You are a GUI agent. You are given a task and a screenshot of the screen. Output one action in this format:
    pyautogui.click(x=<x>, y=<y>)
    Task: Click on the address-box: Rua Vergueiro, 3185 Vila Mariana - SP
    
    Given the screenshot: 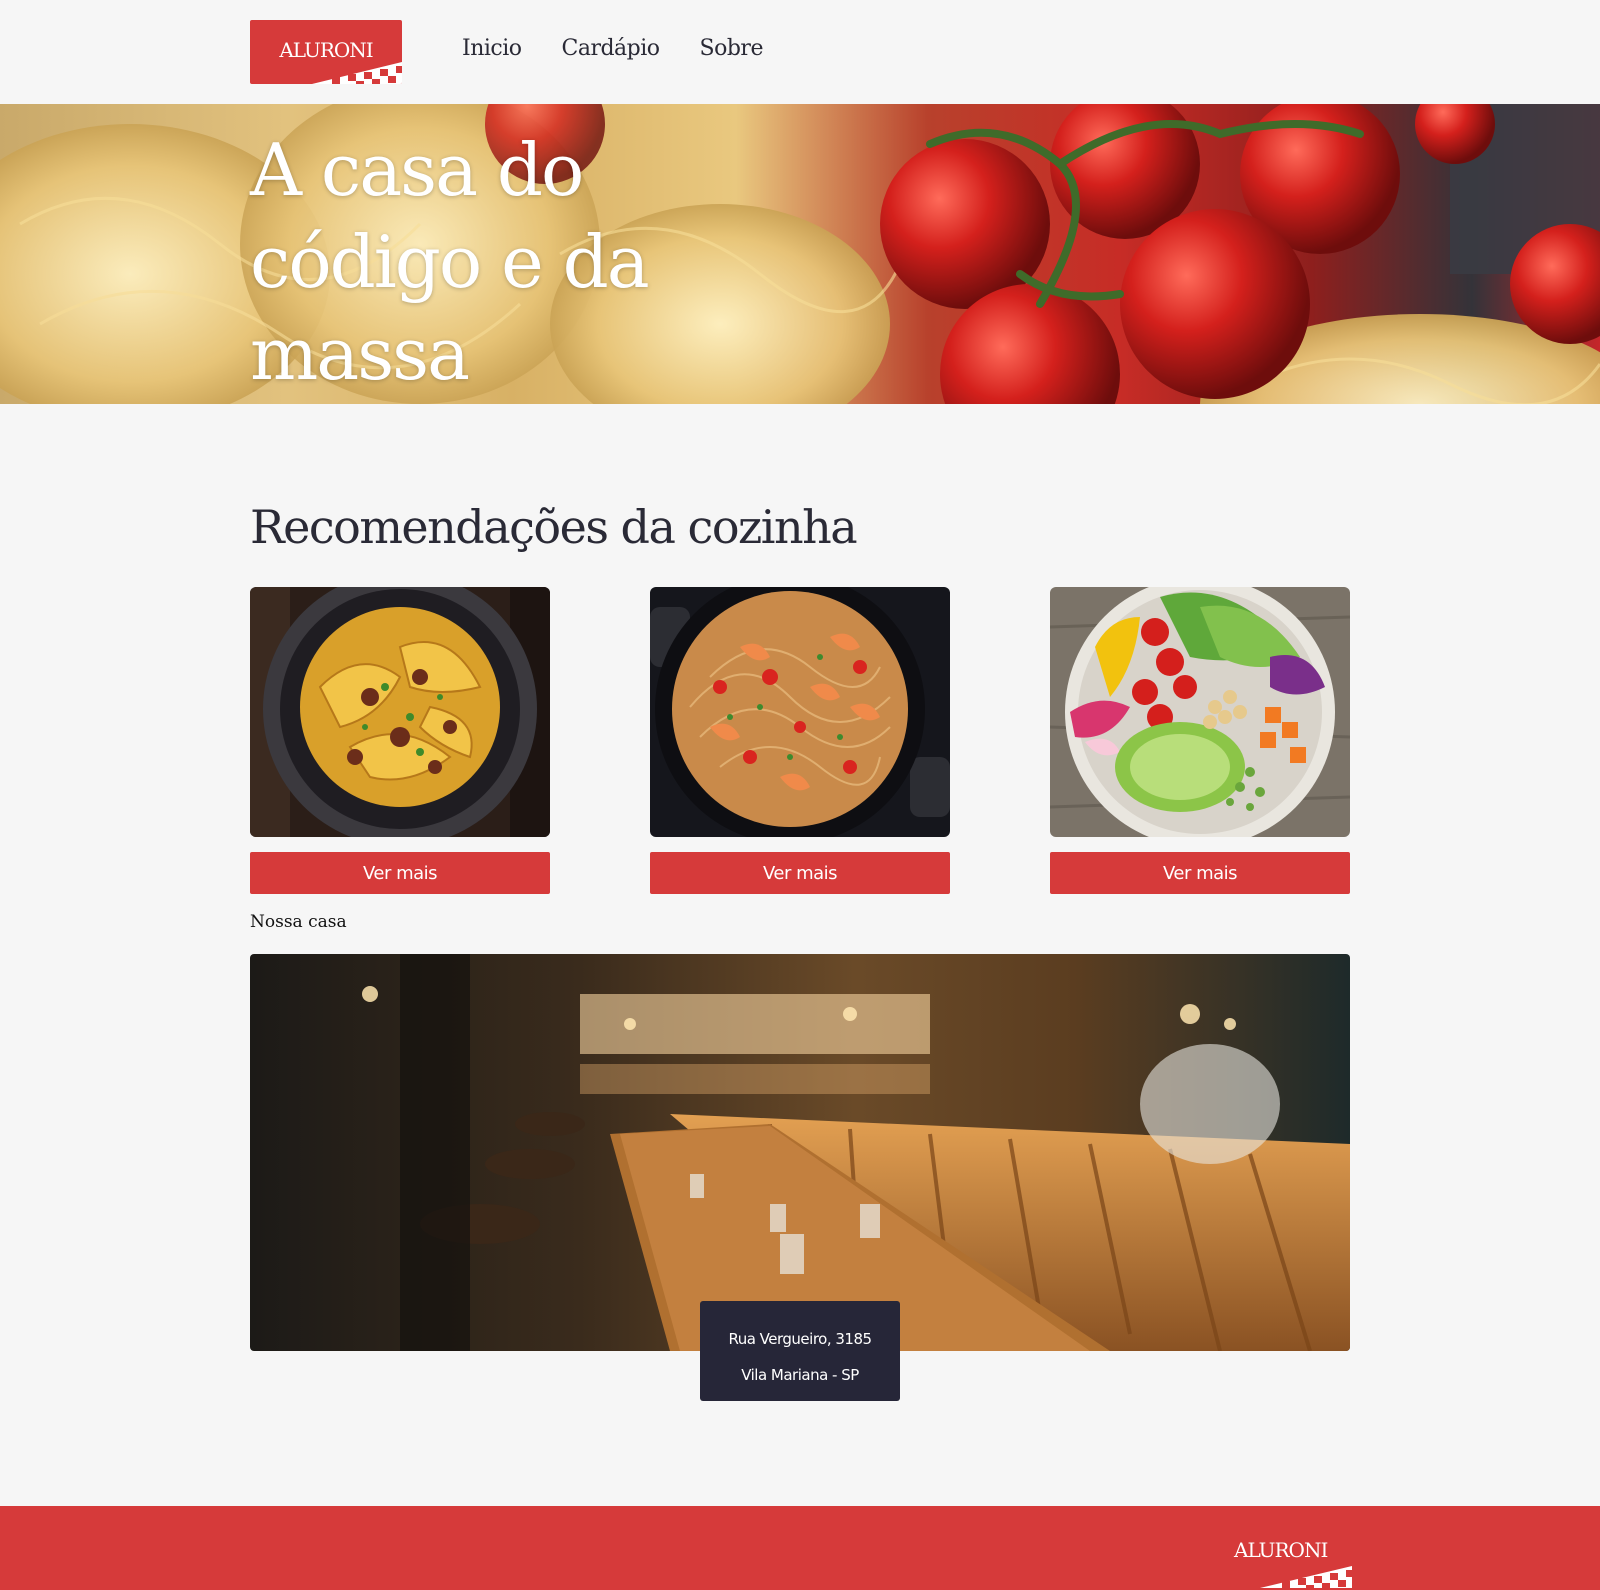 What is the action you would take?
    pyautogui.click(x=800, y=1351)
    